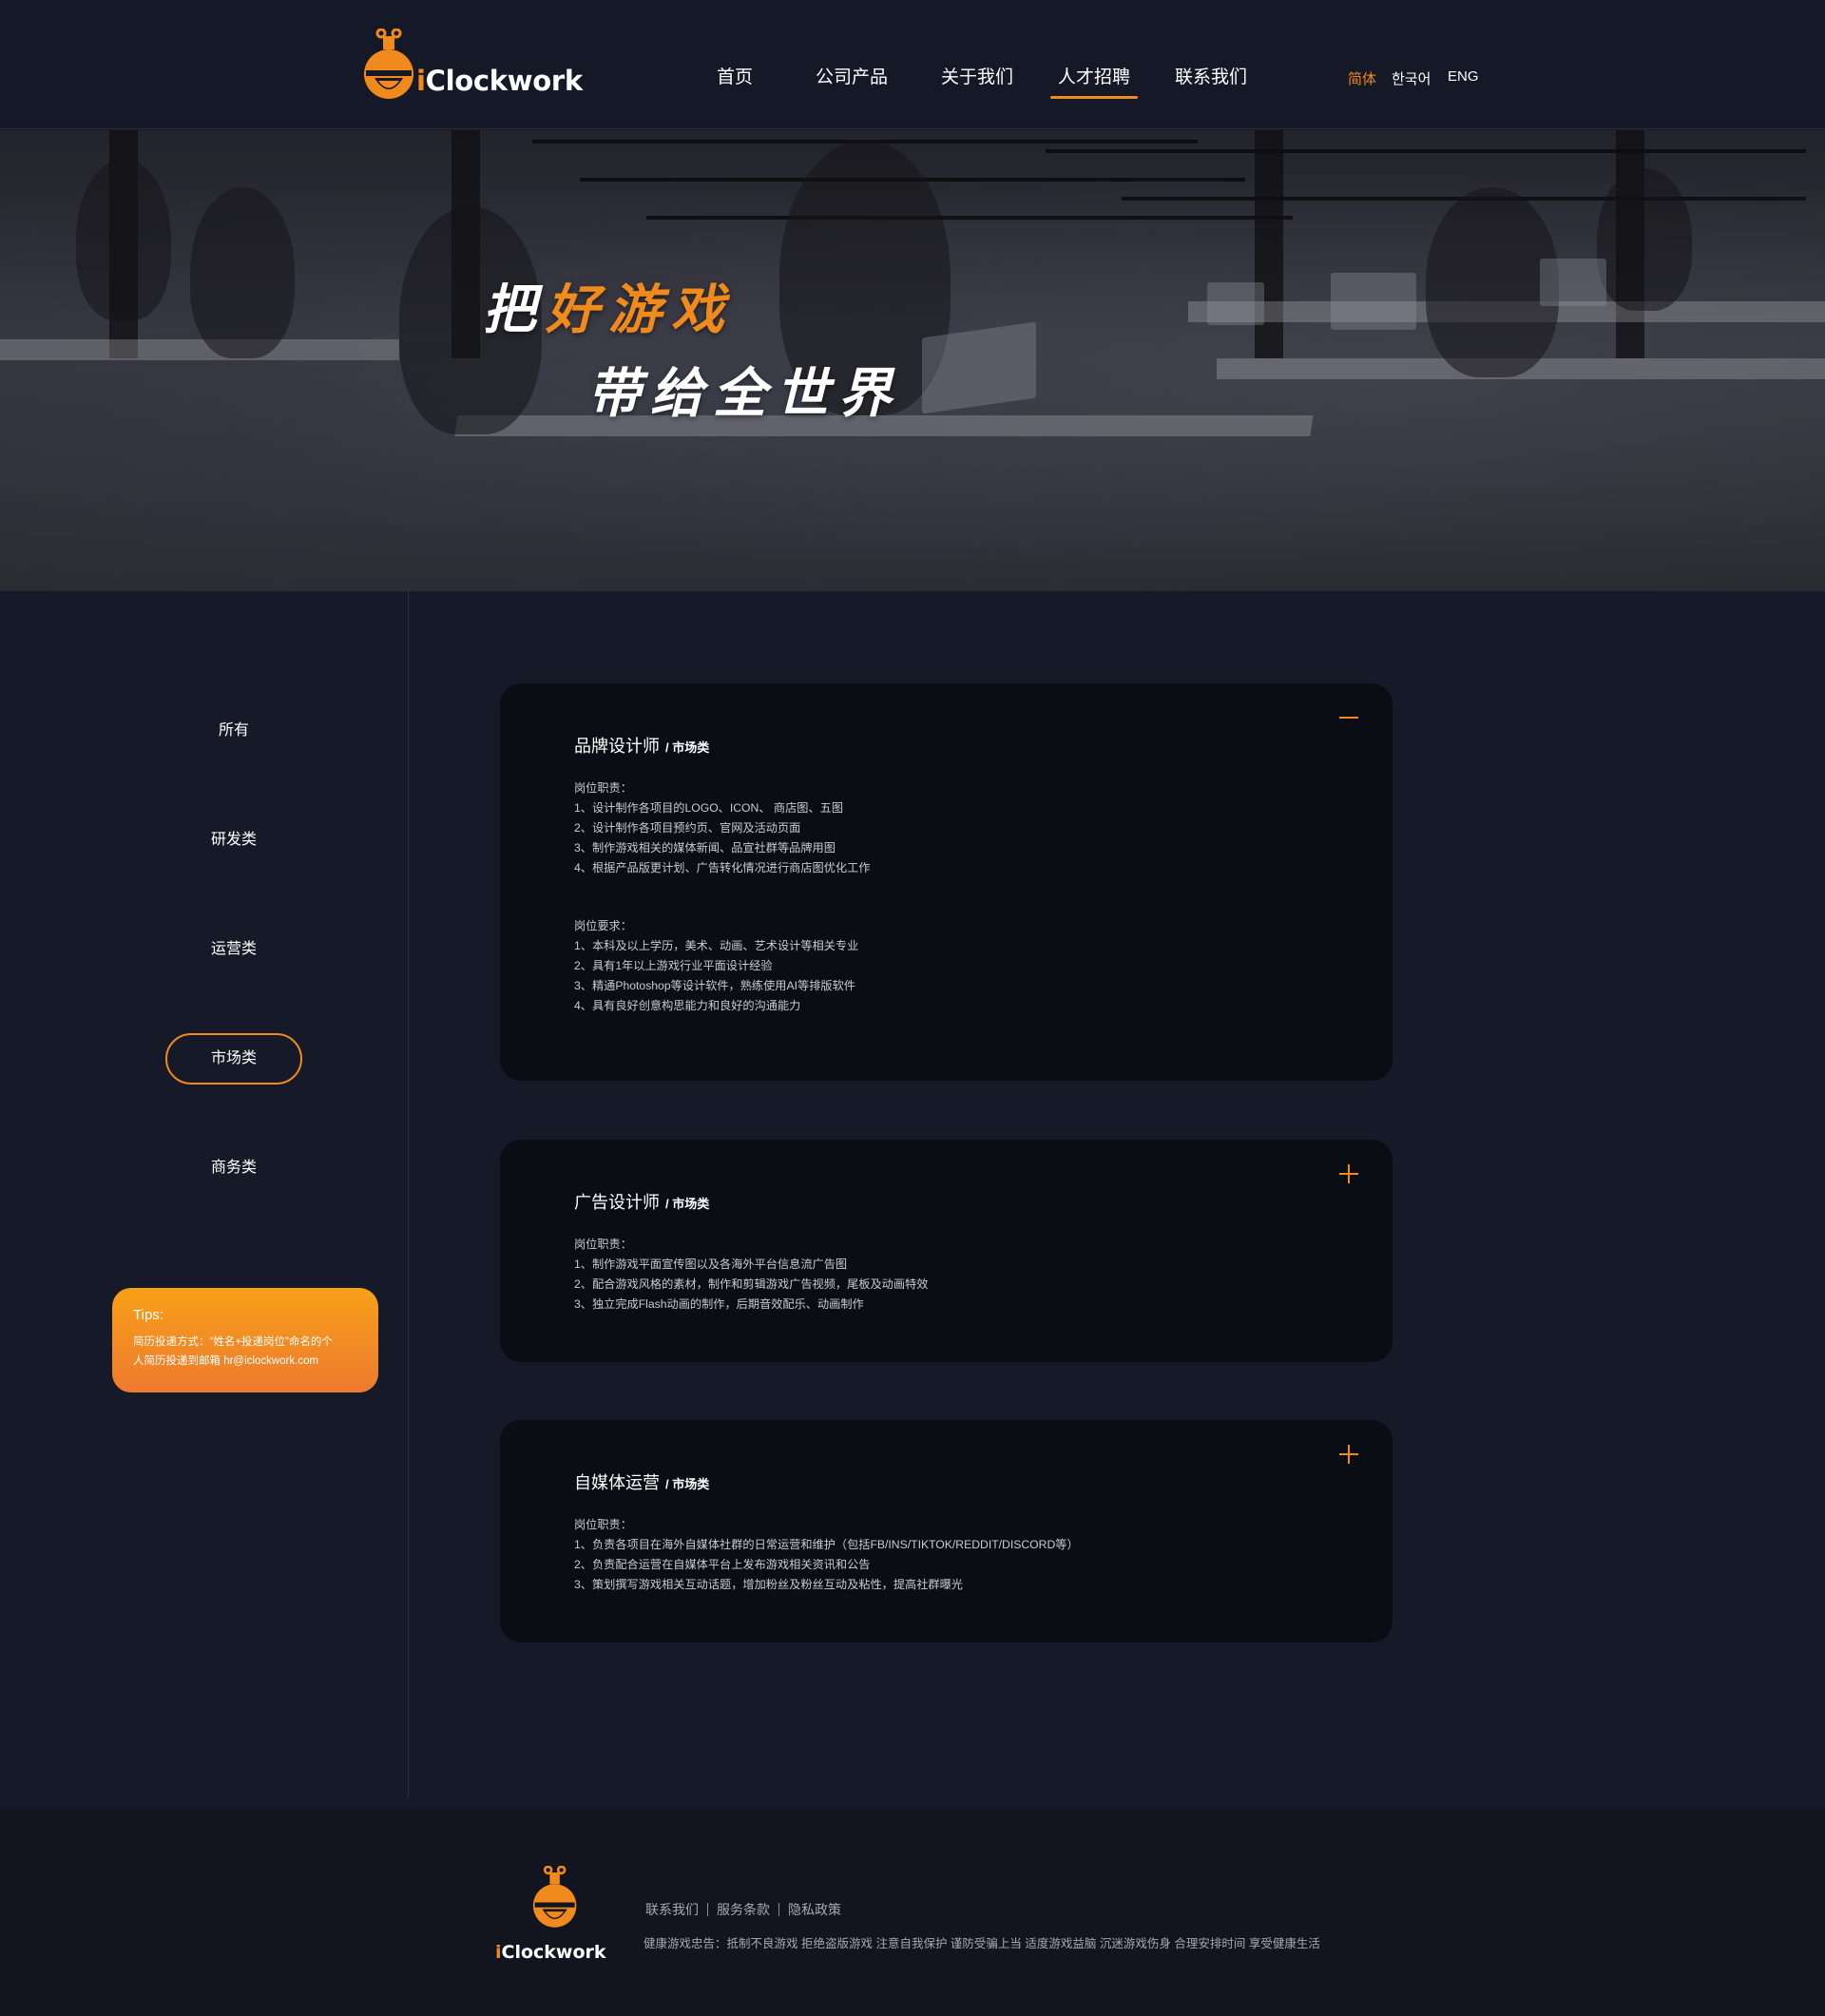 This screenshot has height=2016, width=1825. Describe the element at coordinates (642, 1482) in the screenshot. I see `job-title: 自媒体运营 / 市场类` at that location.